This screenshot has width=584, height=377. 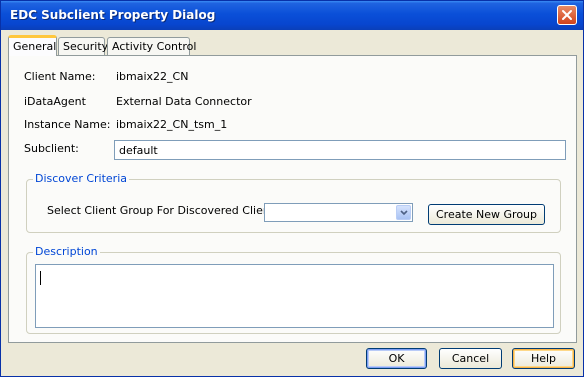 What do you see at coordinates (470, 358) in the screenshot?
I see `cancel-button: Cancel` at bounding box center [470, 358].